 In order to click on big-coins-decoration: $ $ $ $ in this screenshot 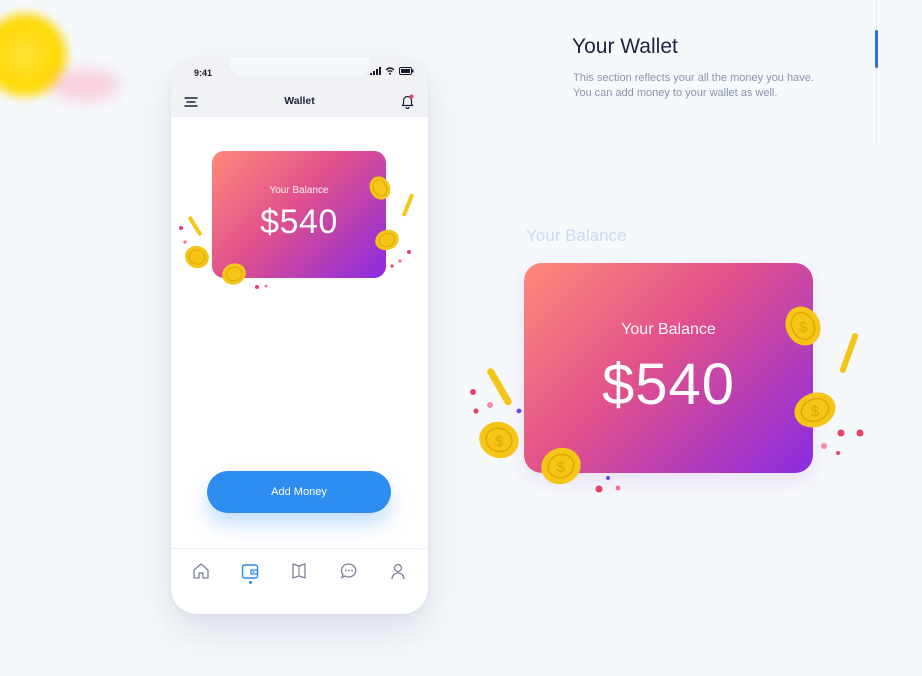, I will do `click(657, 395)`.